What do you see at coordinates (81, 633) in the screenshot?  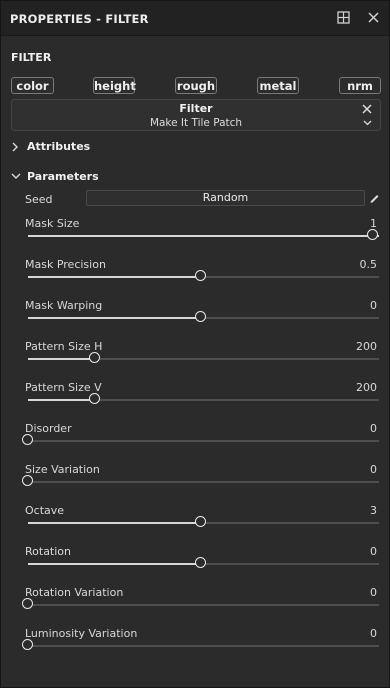 I see `param-label: Luminosity Variation` at bounding box center [81, 633].